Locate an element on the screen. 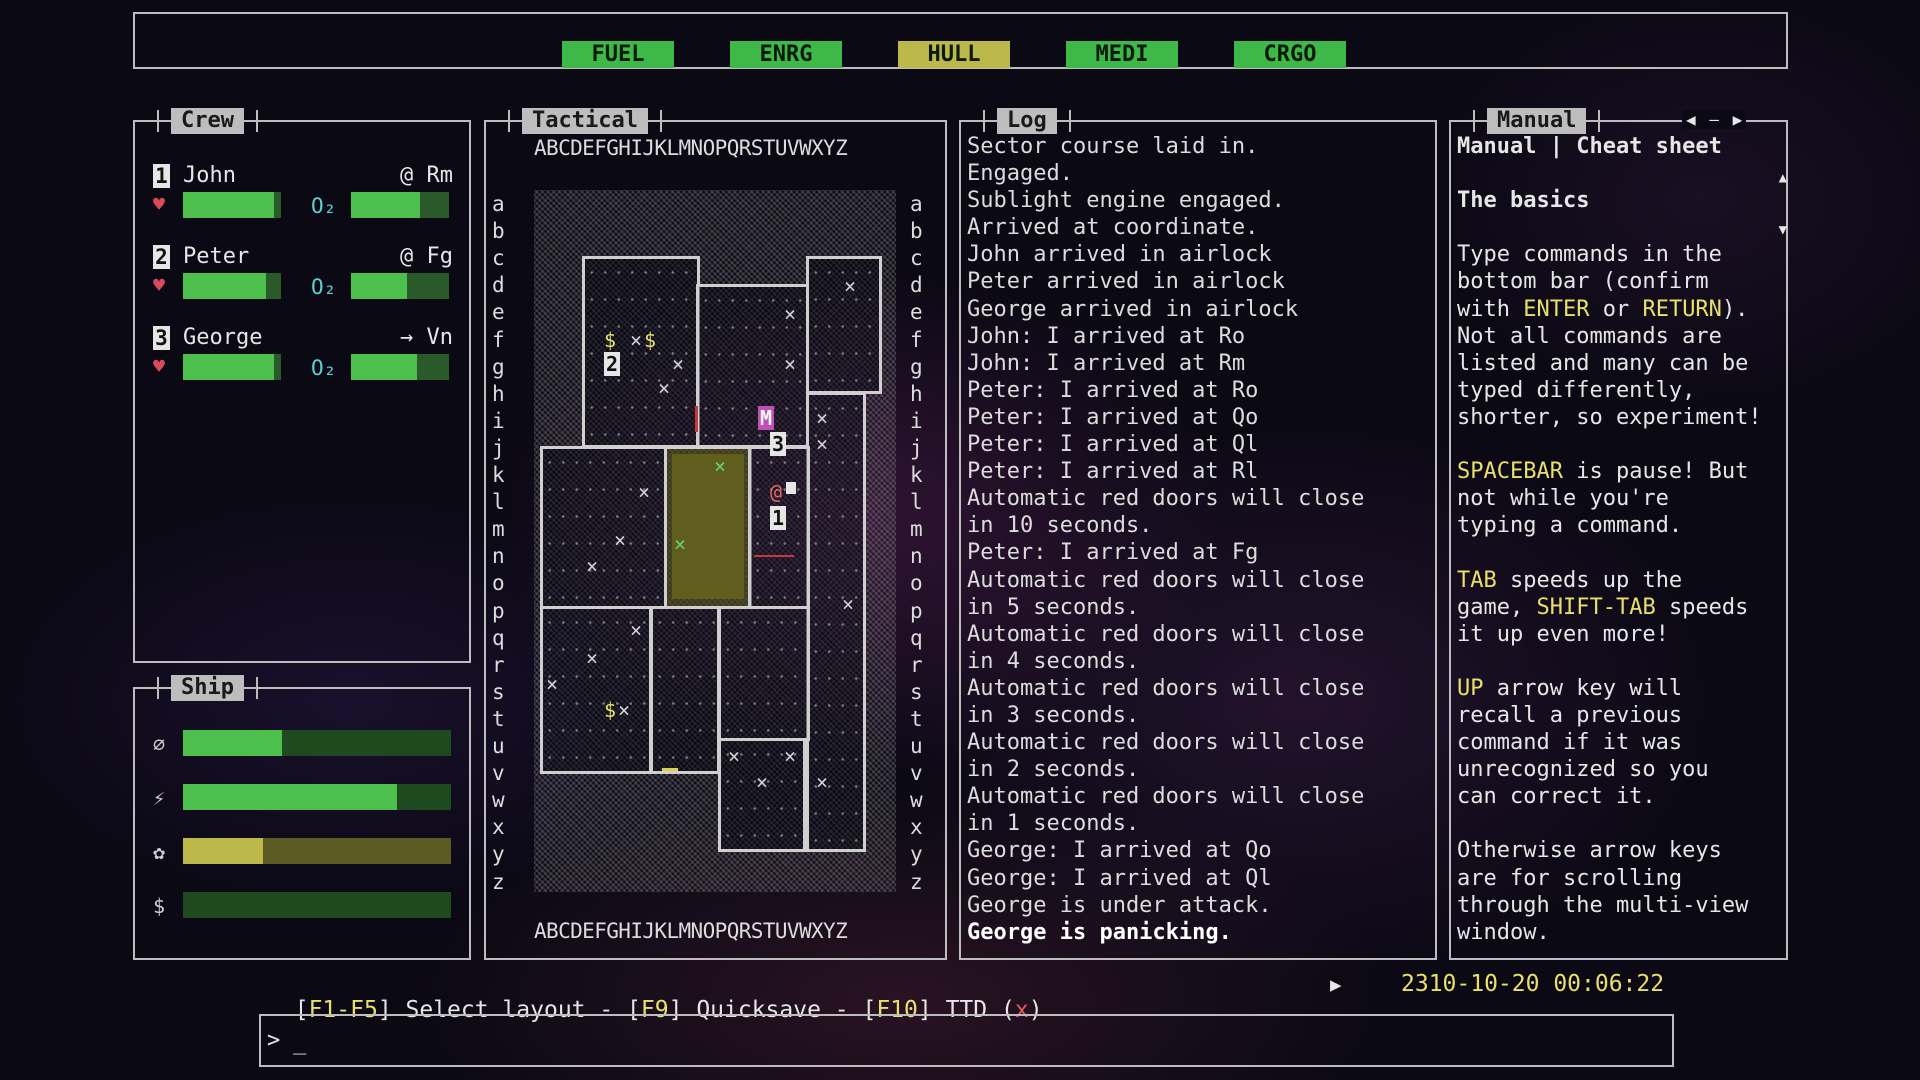 The image size is (1920, 1080). crew-member-1: 1 John @ Rm ♥ O₂ is located at coordinates (303, 198).